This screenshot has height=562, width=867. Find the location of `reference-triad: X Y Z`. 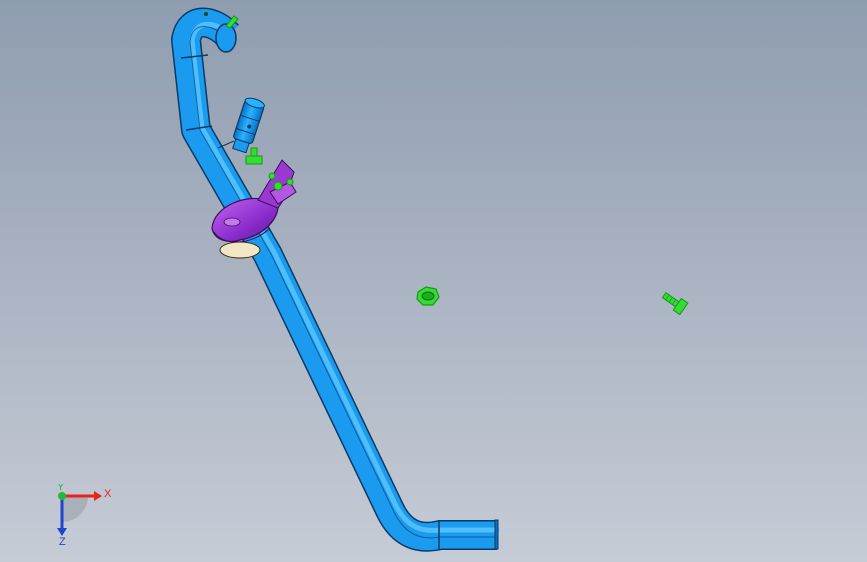

reference-triad: X Y Z is located at coordinates (84, 515).